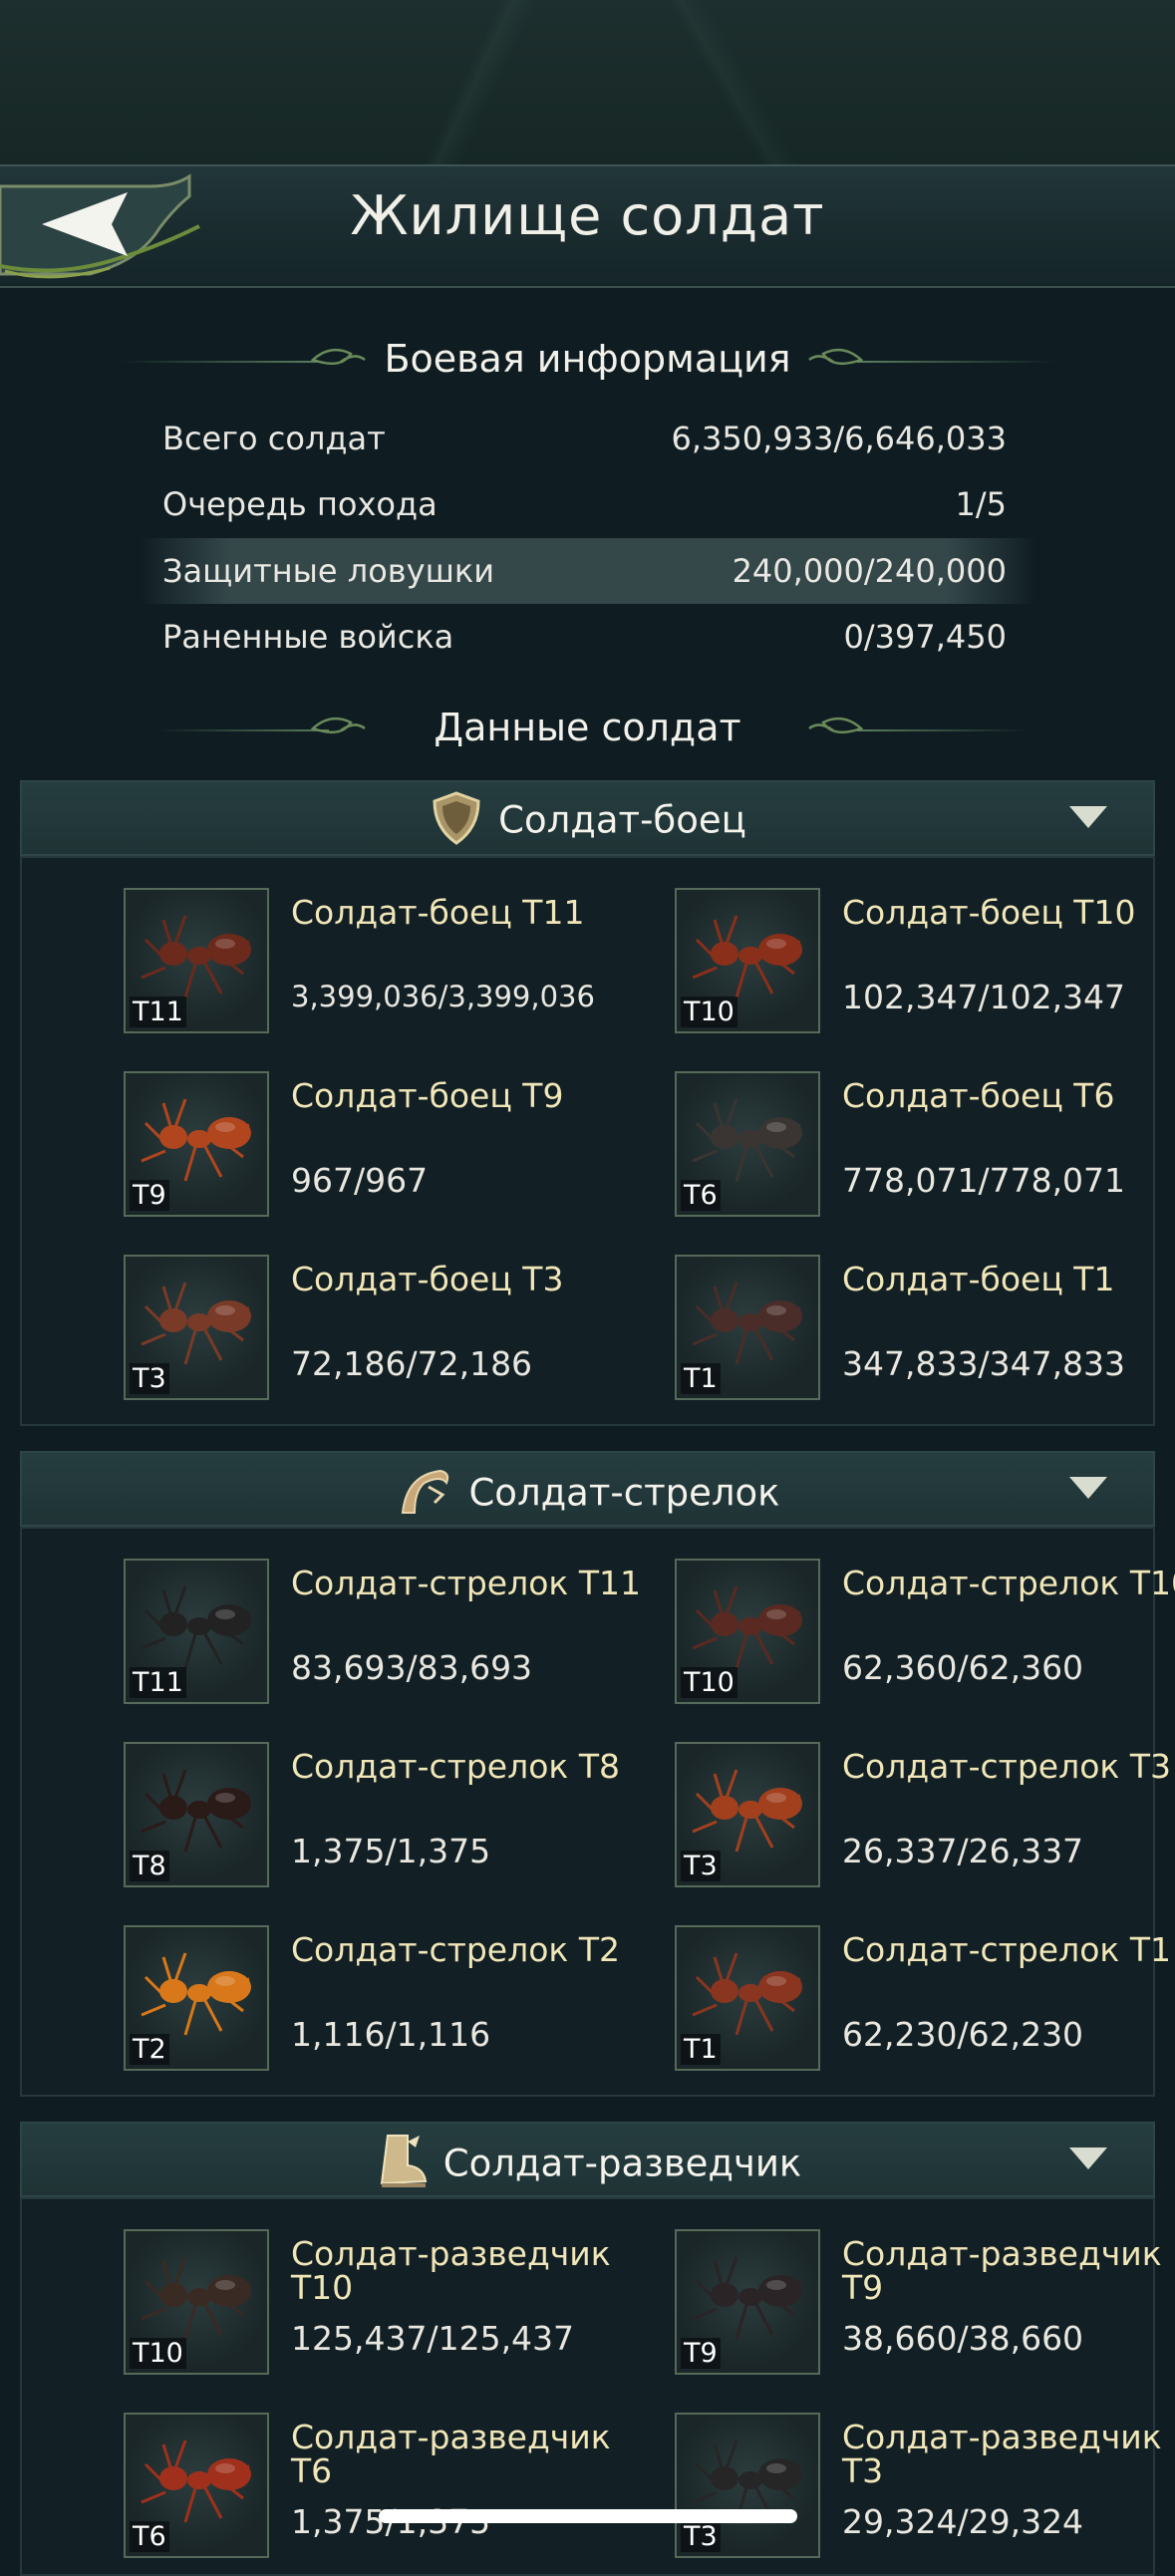 Image resolution: width=1175 pixels, height=2576 pixels. What do you see at coordinates (701, 2353) in the screenshot?
I see `tier-label: T9` at bounding box center [701, 2353].